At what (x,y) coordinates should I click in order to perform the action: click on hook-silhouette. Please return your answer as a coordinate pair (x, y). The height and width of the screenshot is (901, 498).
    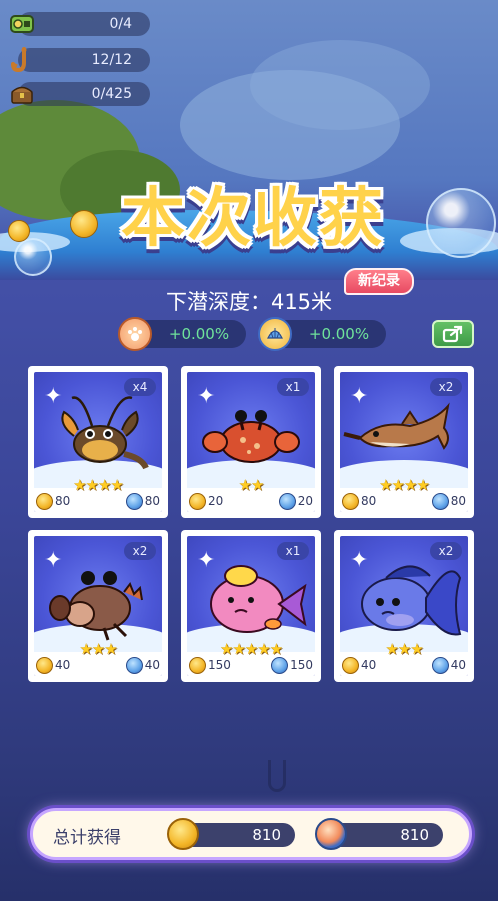
    Looking at the image, I should click on (277, 776).